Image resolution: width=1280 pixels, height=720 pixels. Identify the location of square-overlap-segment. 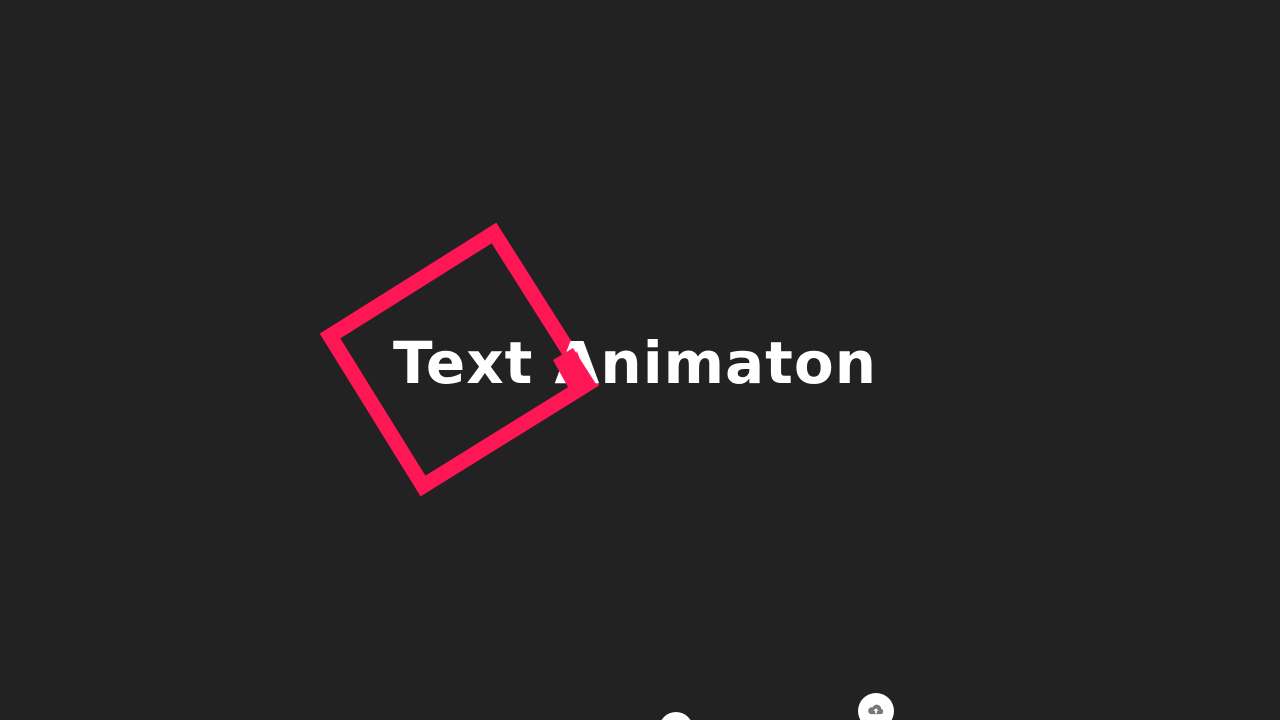
(574, 373).